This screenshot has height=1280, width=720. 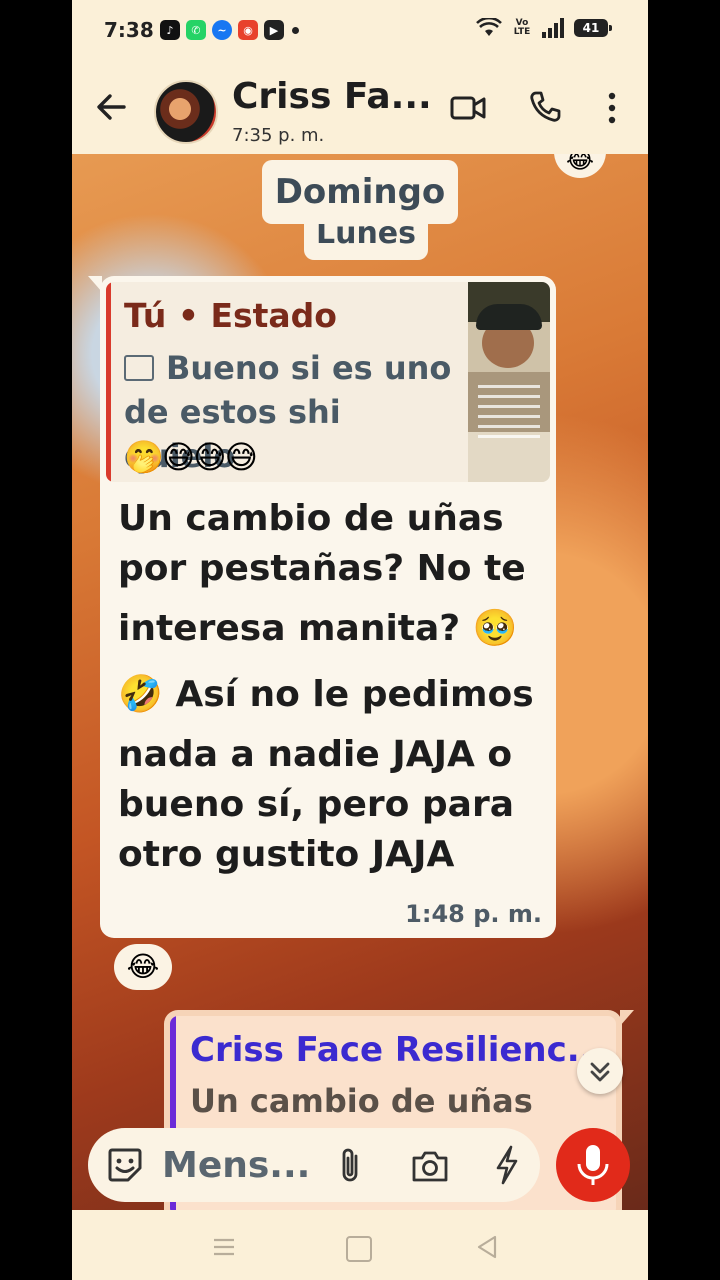 What do you see at coordinates (222, 30) in the screenshot?
I see `messenger-icon: ~` at bounding box center [222, 30].